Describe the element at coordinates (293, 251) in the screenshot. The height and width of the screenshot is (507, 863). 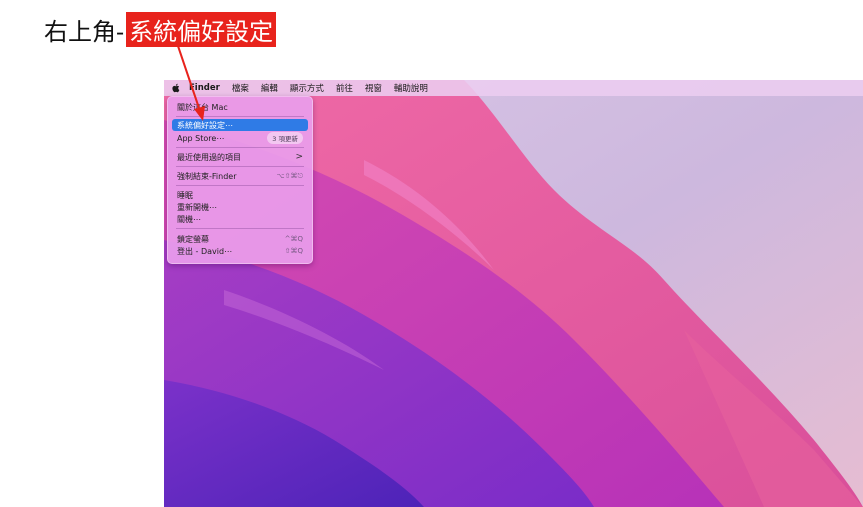
I see `logout-shortcut: ⇧⌘Q` at that location.